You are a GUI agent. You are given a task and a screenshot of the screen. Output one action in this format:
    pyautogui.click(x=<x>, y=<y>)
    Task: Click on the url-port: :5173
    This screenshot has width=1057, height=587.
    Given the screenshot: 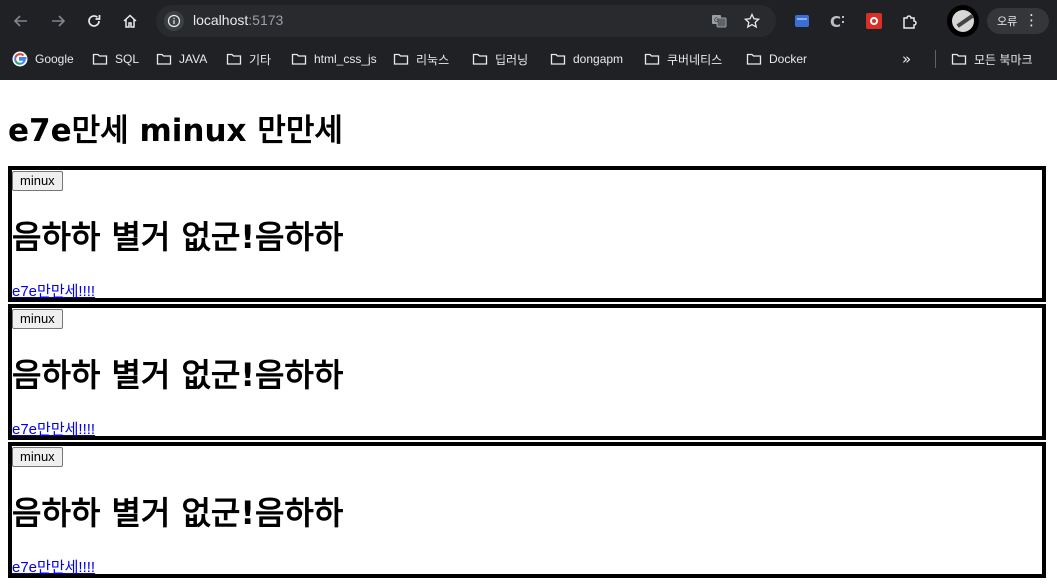 What is the action you would take?
    pyautogui.click(x=266, y=20)
    